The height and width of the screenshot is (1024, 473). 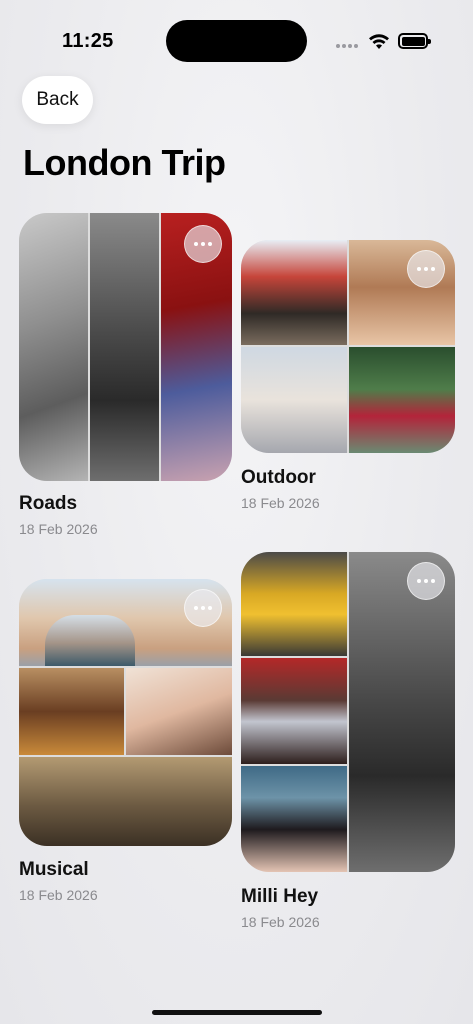 I want to click on status-time: 11:25, so click(x=88, y=41).